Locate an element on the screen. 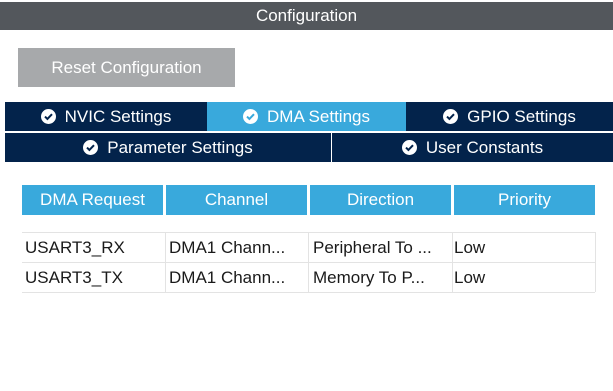 The image size is (613, 391). tab-nvic-settings: NVIC Settings is located at coordinates (106, 116).